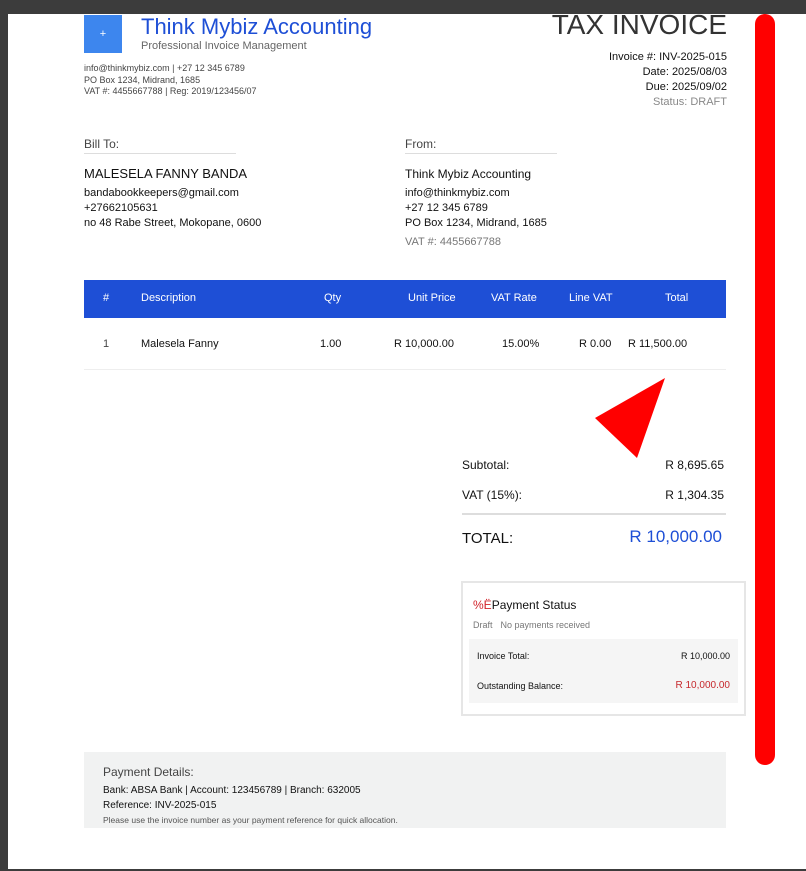  What do you see at coordinates (591, 298) in the screenshot?
I see `col-line-vat-header: Line VAT` at bounding box center [591, 298].